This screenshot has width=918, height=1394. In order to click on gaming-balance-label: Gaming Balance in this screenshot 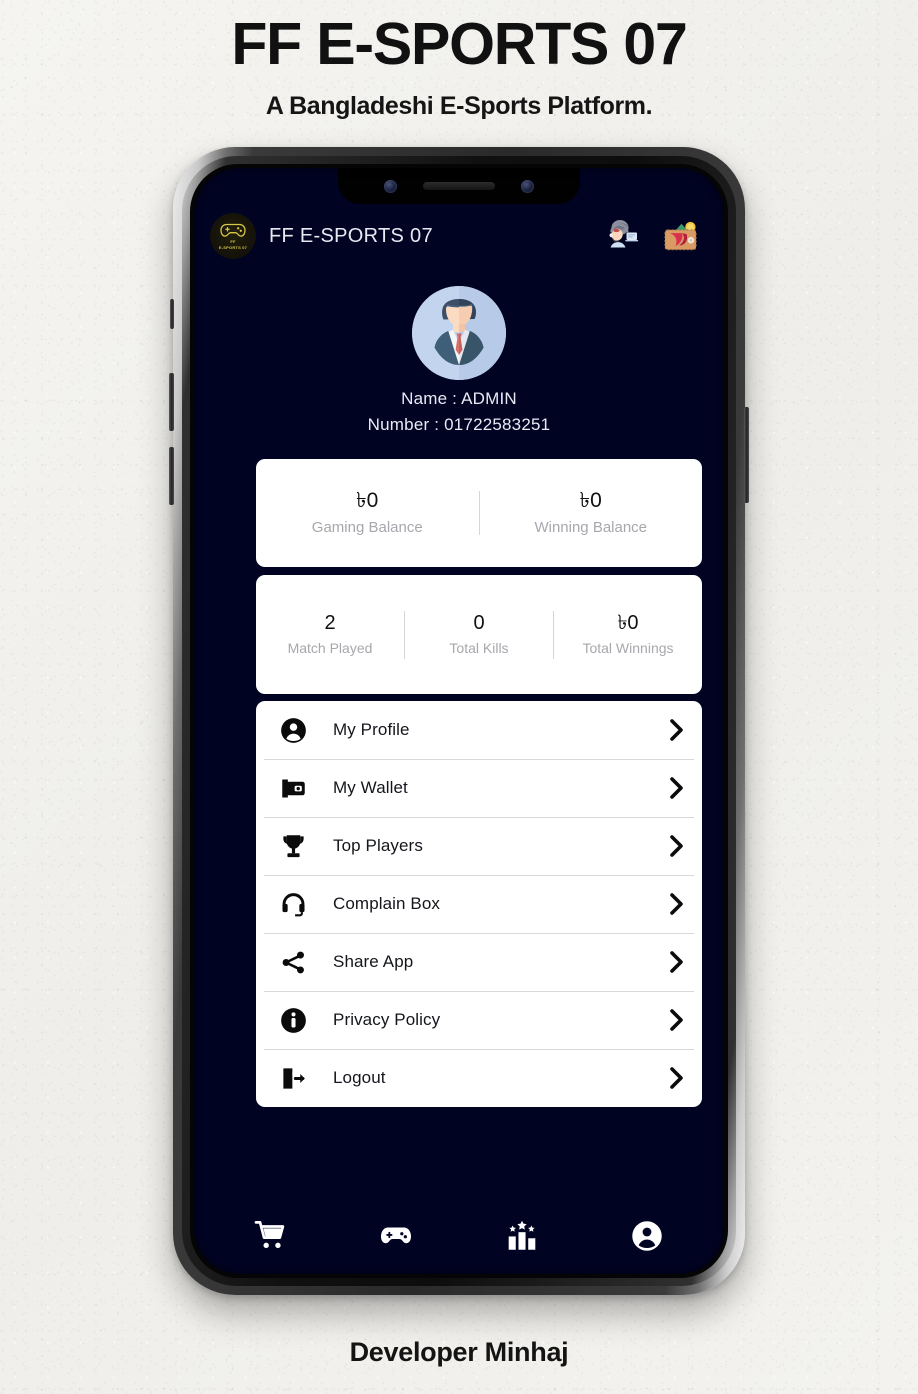, I will do `click(367, 527)`.